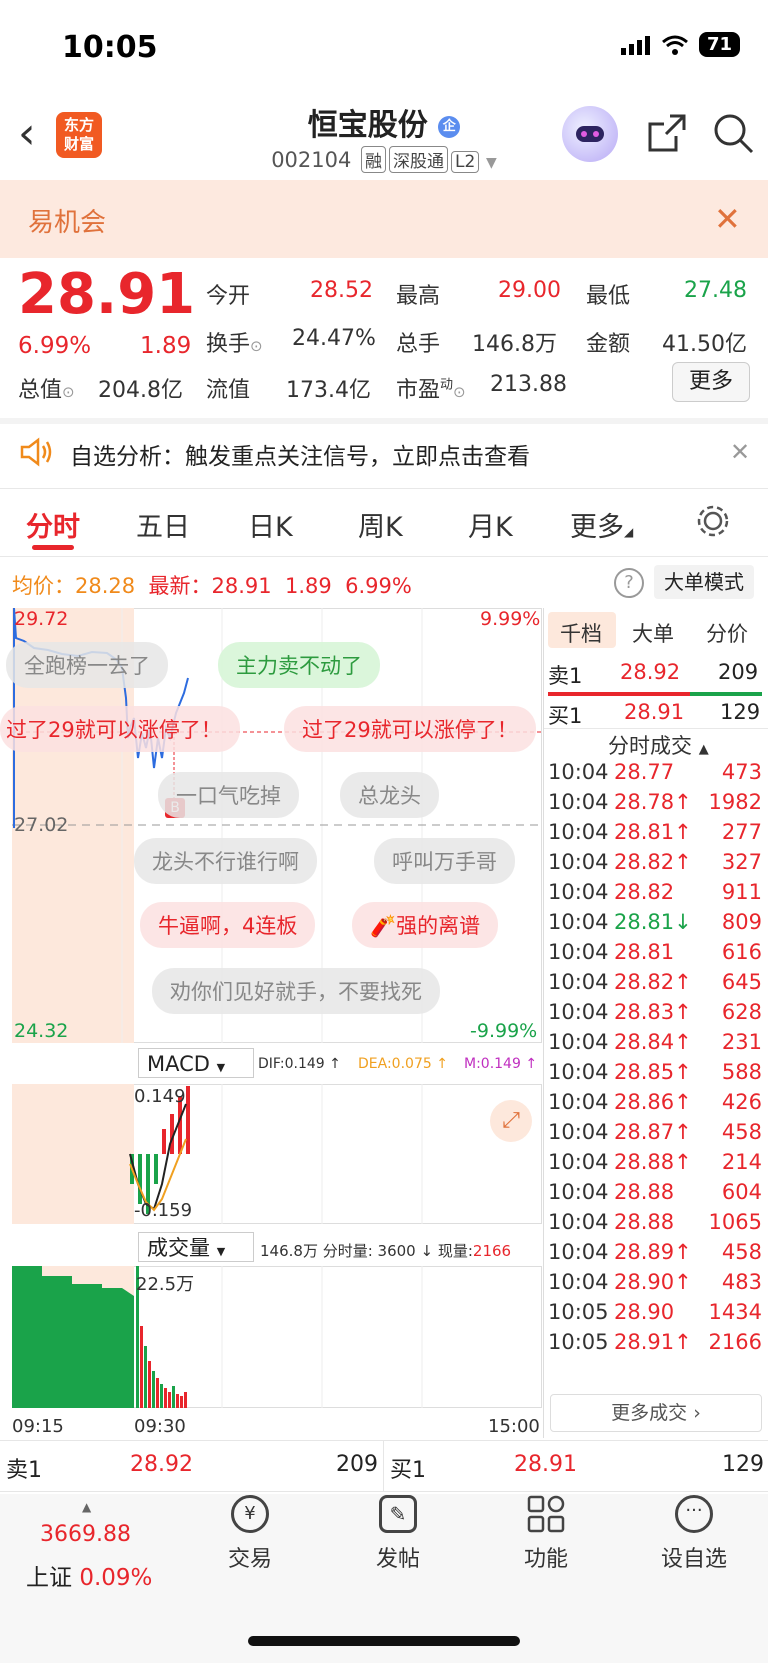  What do you see at coordinates (408, 1470) in the screenshot?
I see `order-buy-label: 买1` at bounding box center [408, 1470].